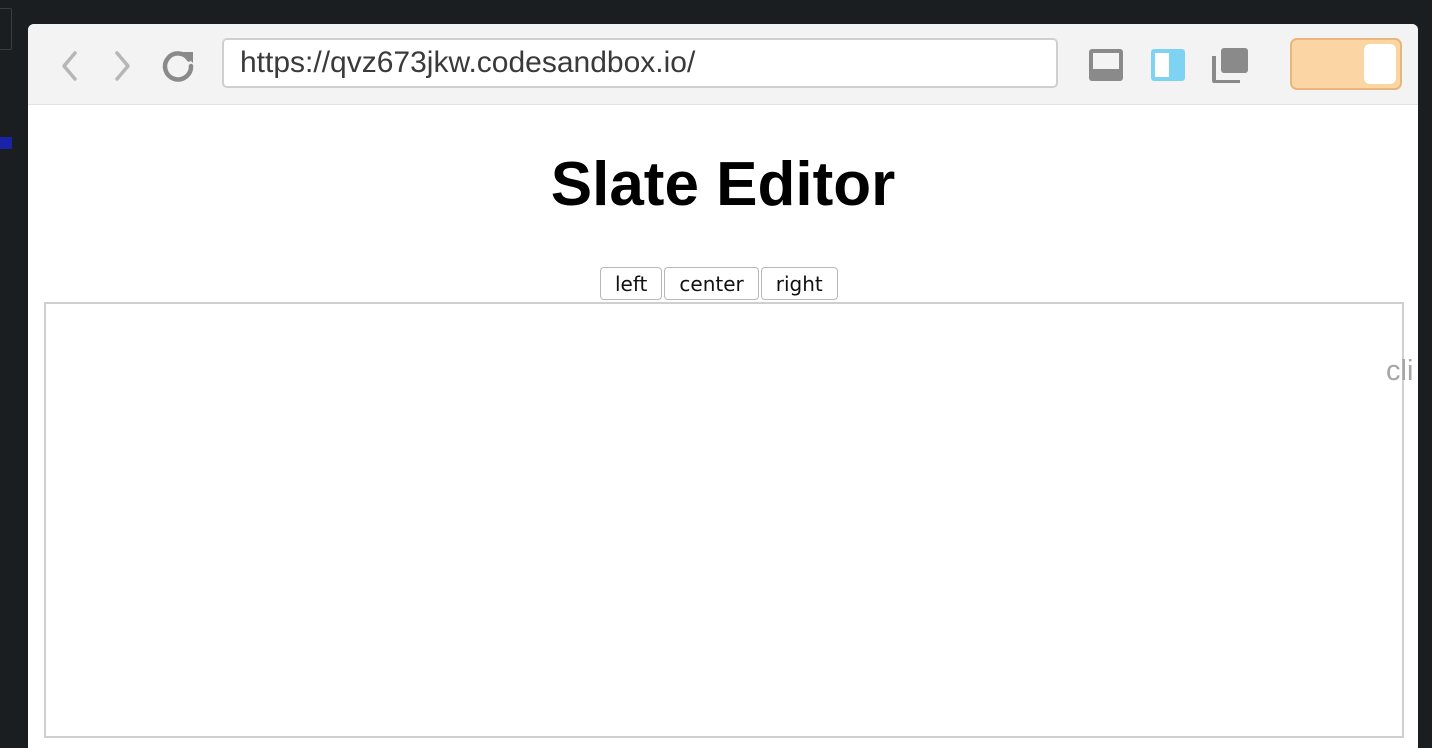 This screenshot has width=1432, height=748. I want to click on console-toggle-button, so click(1106, 65).